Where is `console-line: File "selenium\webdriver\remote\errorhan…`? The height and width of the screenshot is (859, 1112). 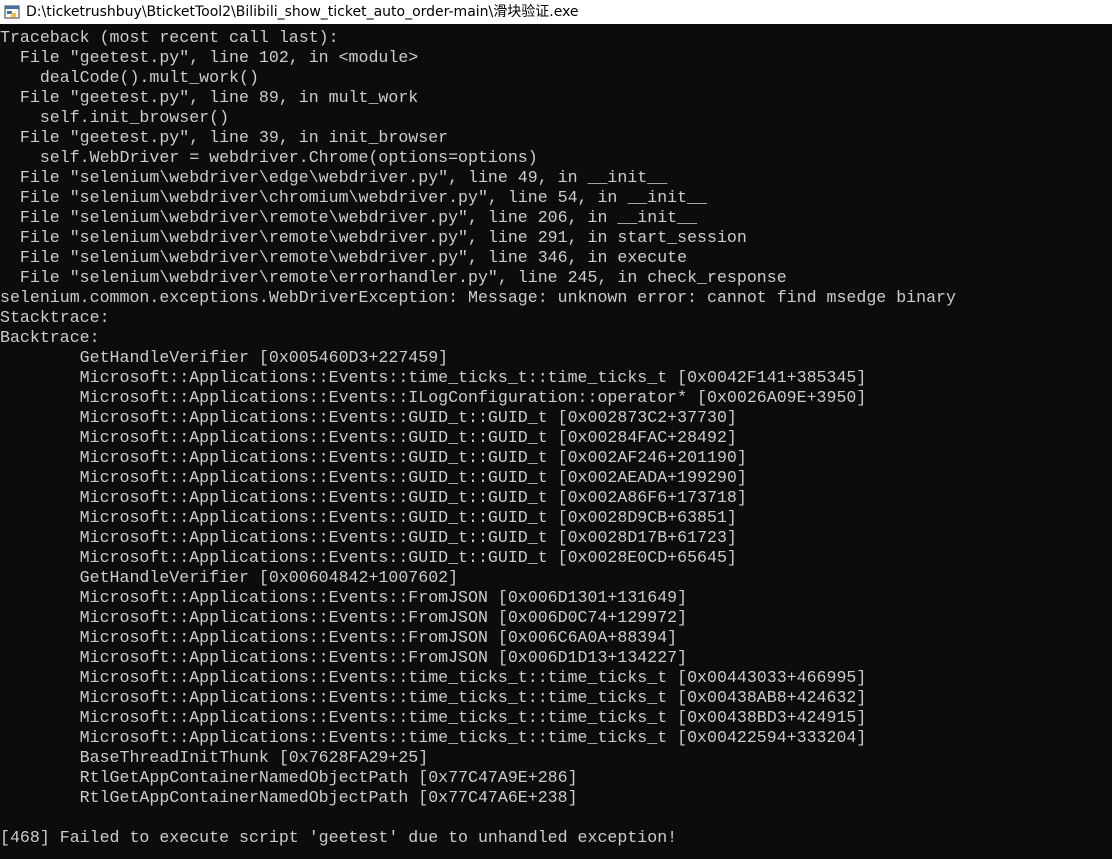
console-line: File "selenium\webdriver\remote\errorhan… is located at coordinates (393, 277).